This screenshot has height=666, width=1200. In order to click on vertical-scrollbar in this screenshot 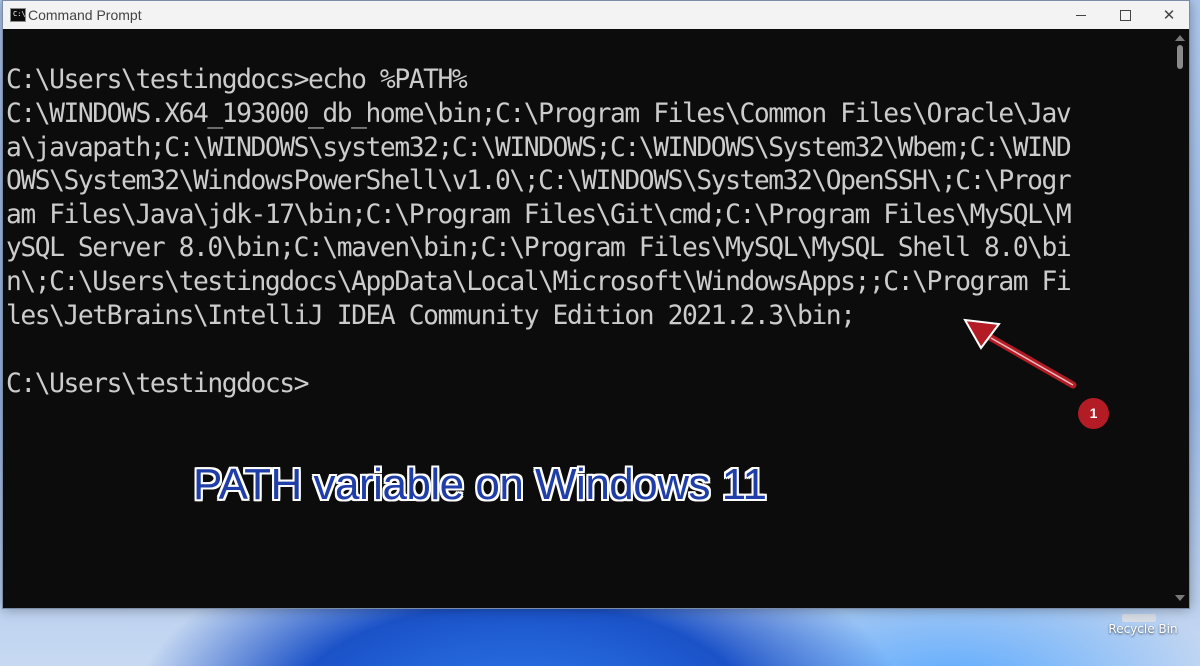, I will do `click(1180, 318)`.